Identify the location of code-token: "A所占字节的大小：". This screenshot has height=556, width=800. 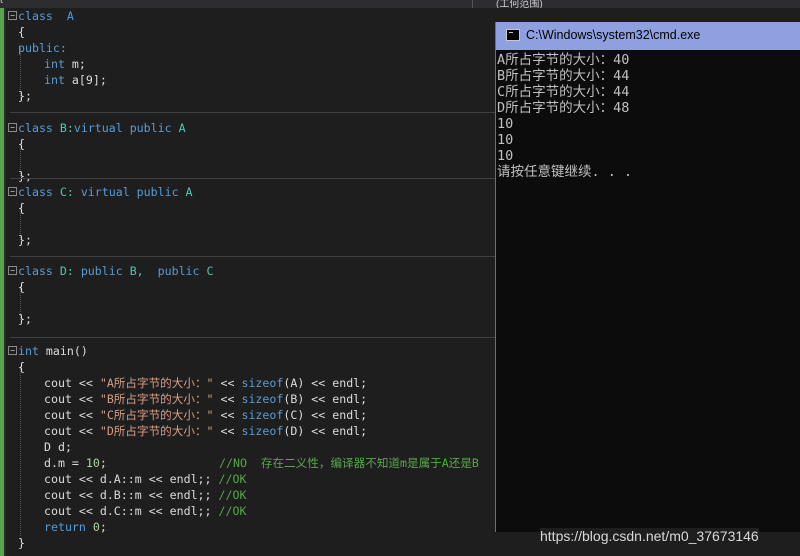
(156, 383).